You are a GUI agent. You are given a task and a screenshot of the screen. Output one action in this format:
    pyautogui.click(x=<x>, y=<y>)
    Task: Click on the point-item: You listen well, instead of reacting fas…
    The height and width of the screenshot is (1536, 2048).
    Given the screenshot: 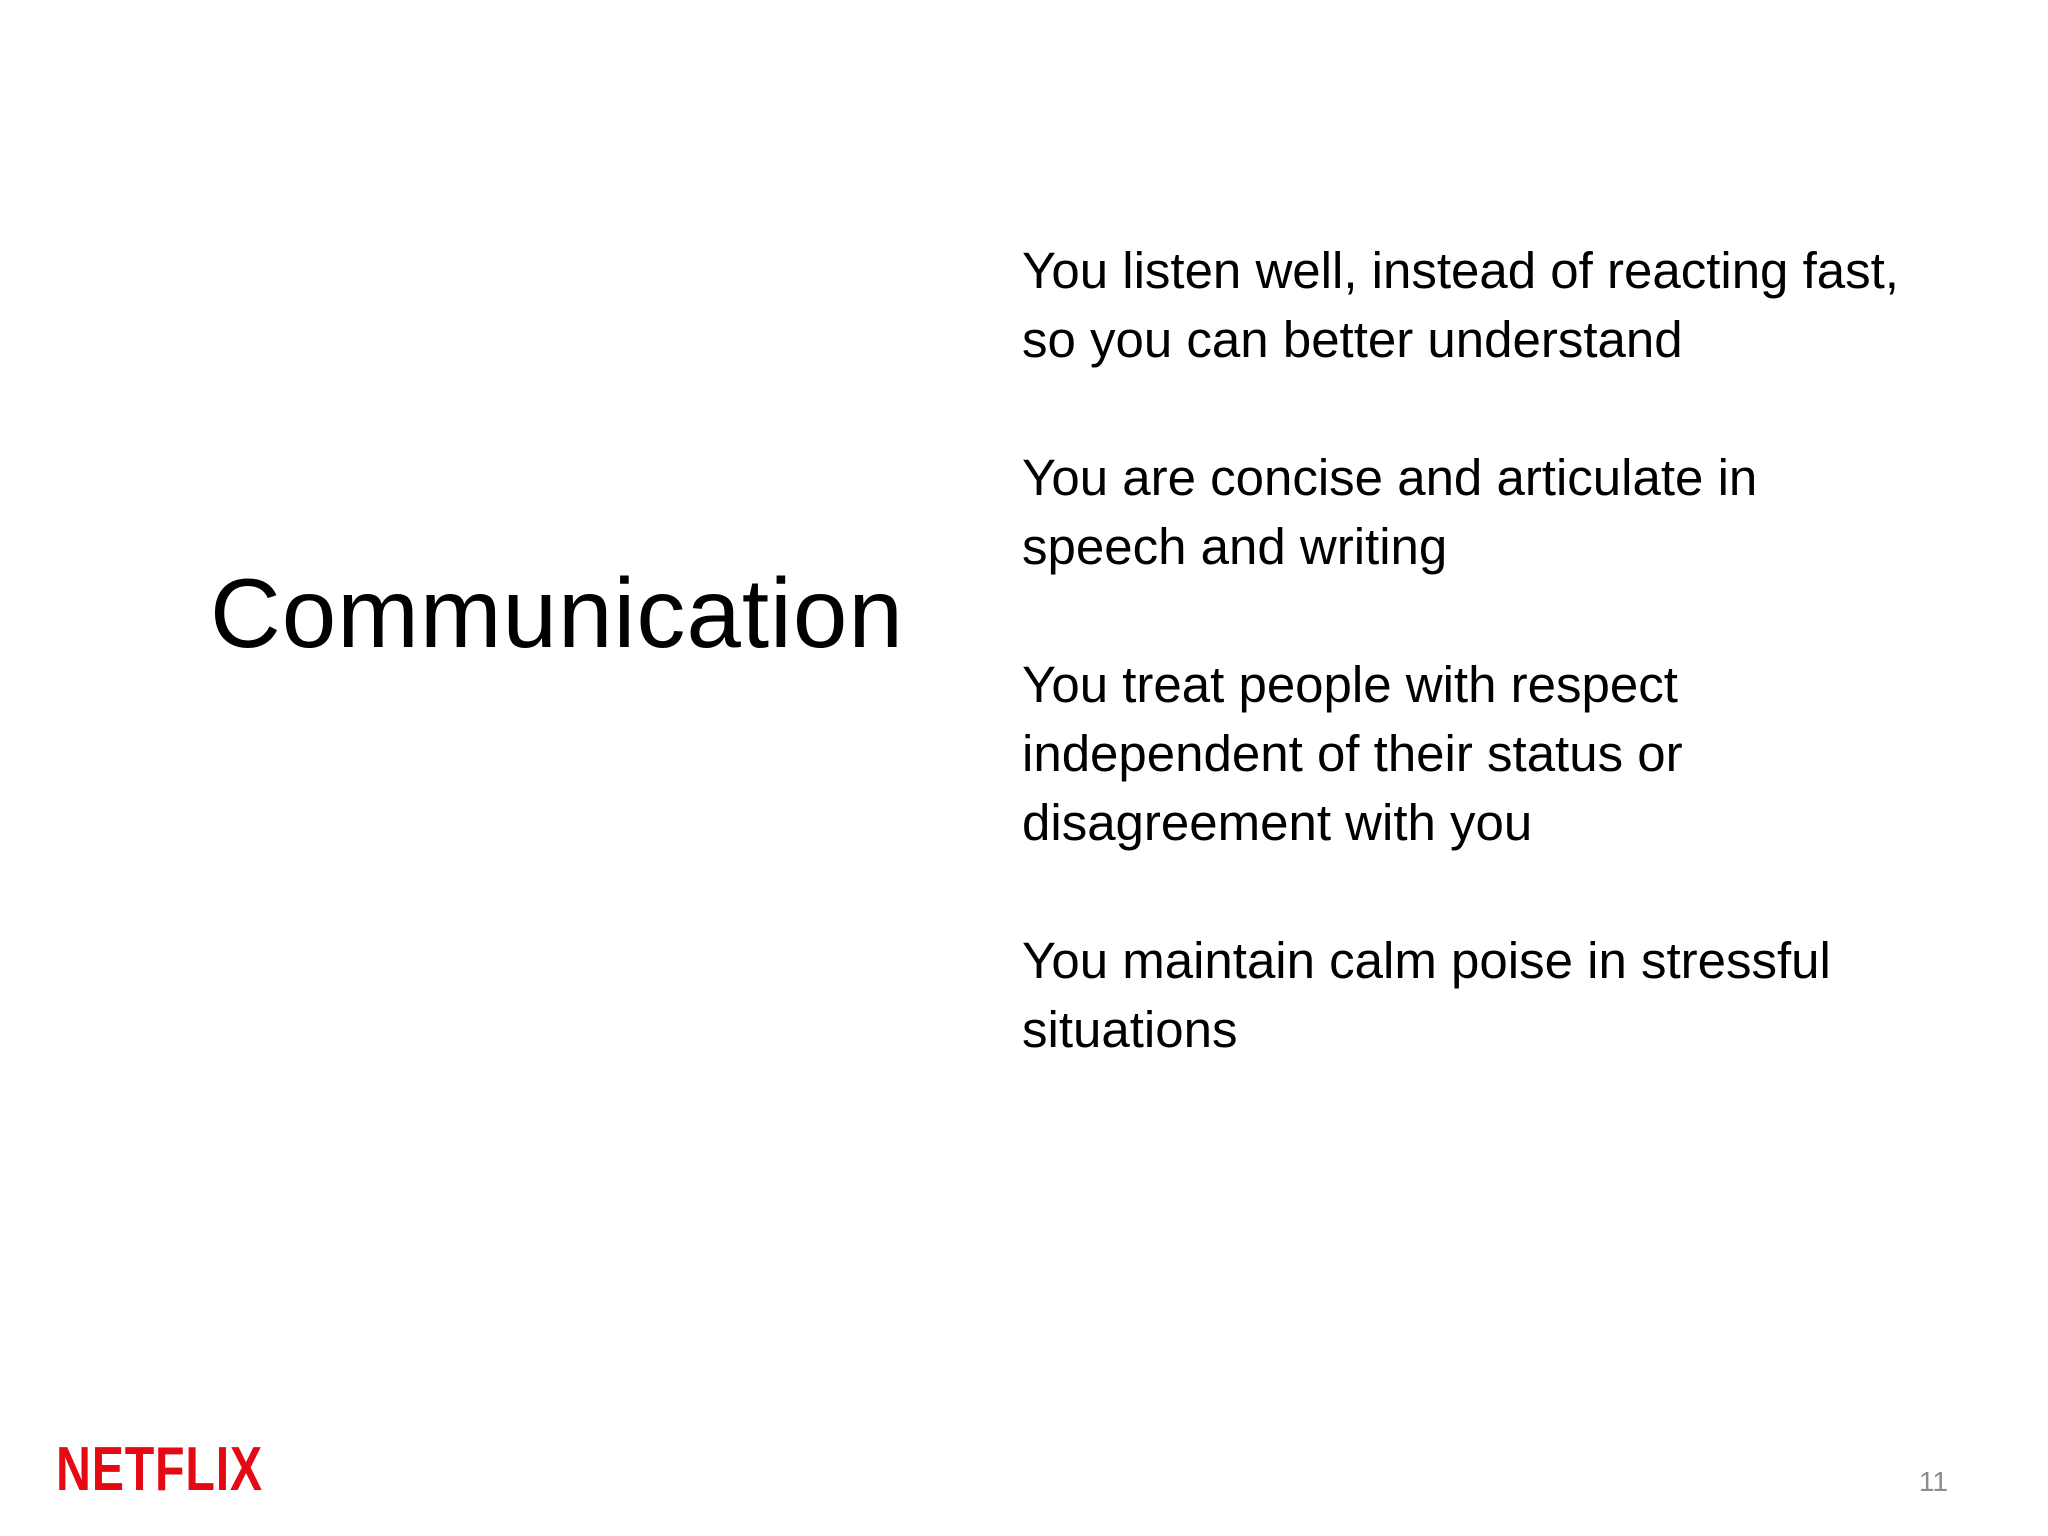 What is the action you would take?
    pyautogui.click(x=1460, y=305)
    